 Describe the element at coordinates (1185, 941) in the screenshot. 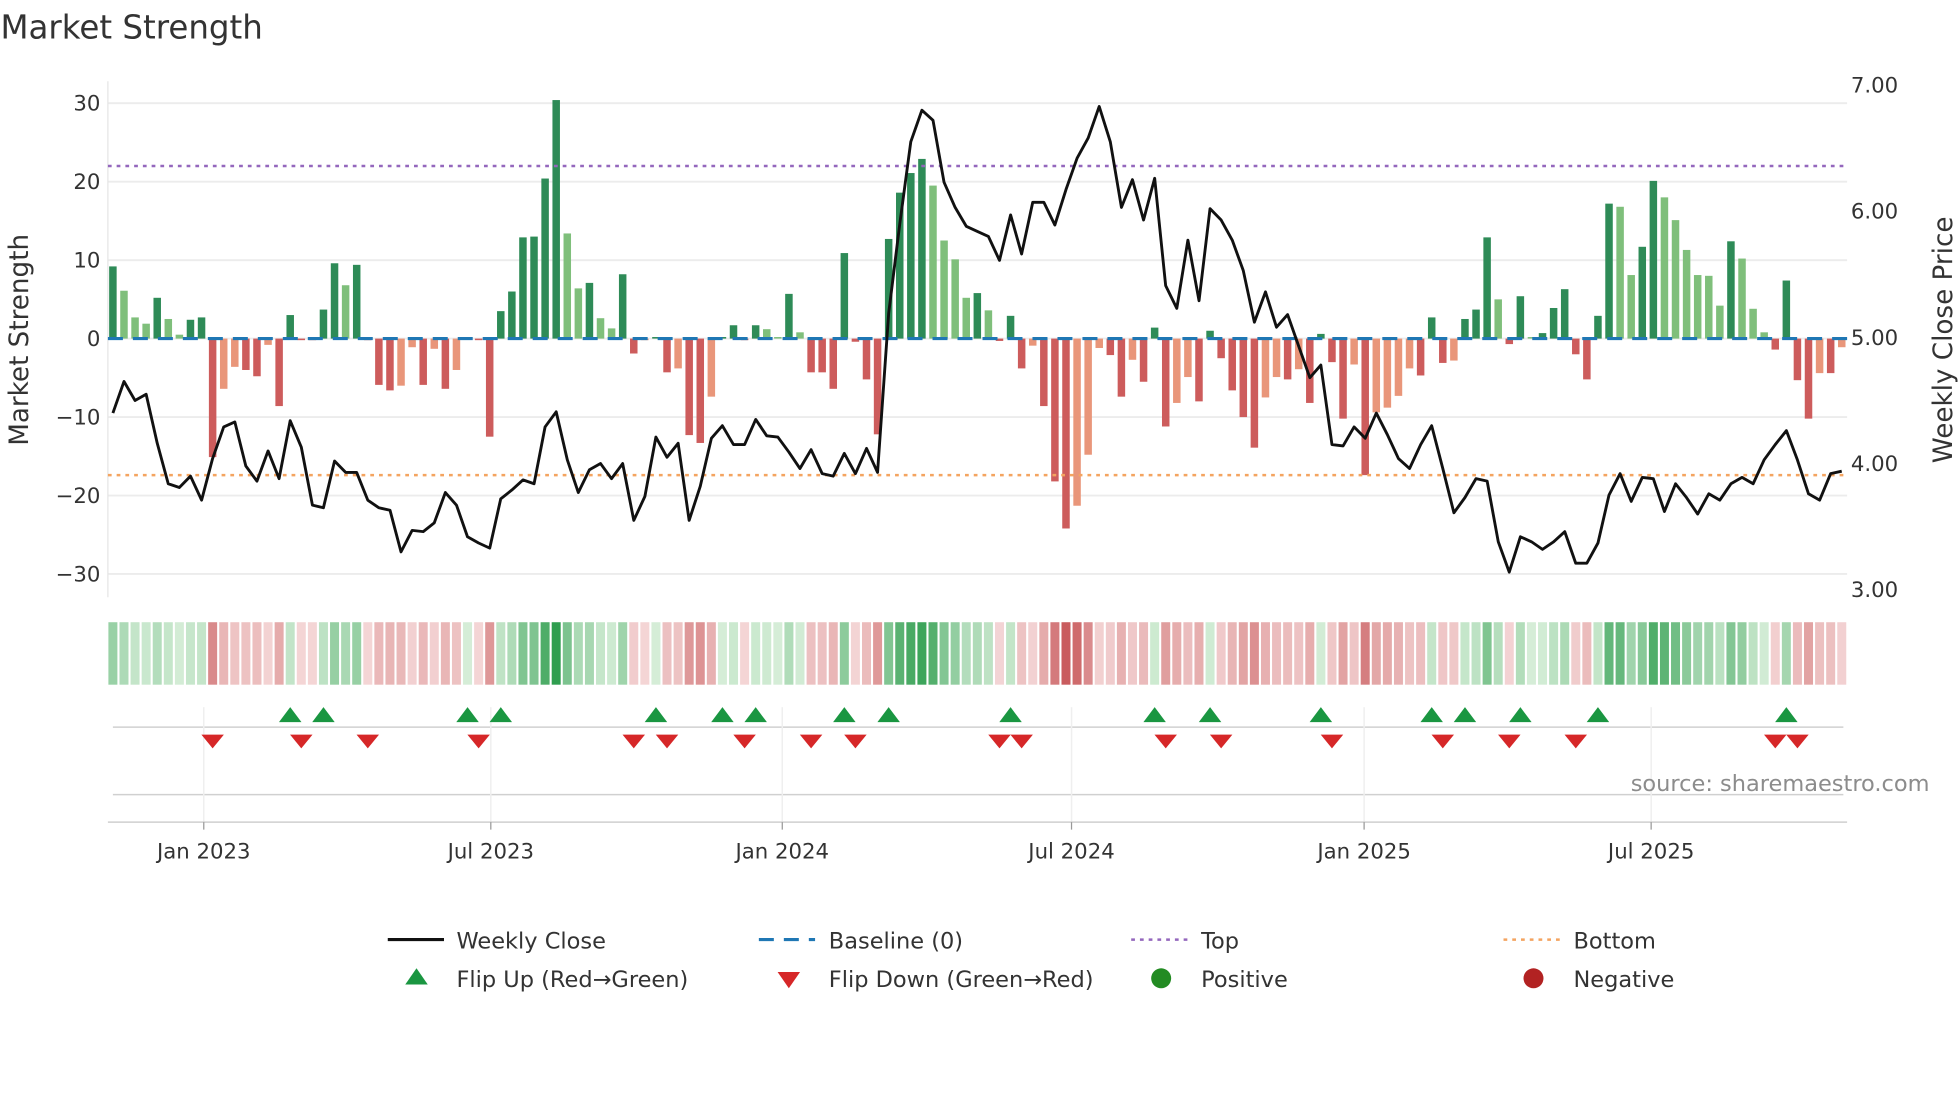

I see `legend-top: Top` at that location.